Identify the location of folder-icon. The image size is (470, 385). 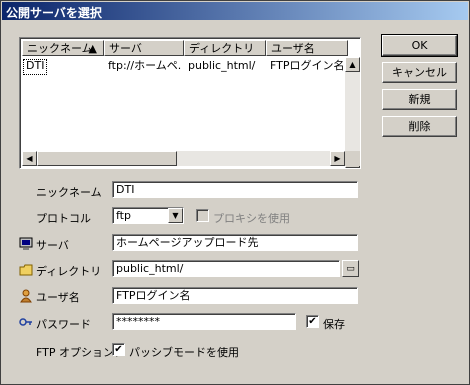
(26, 270).